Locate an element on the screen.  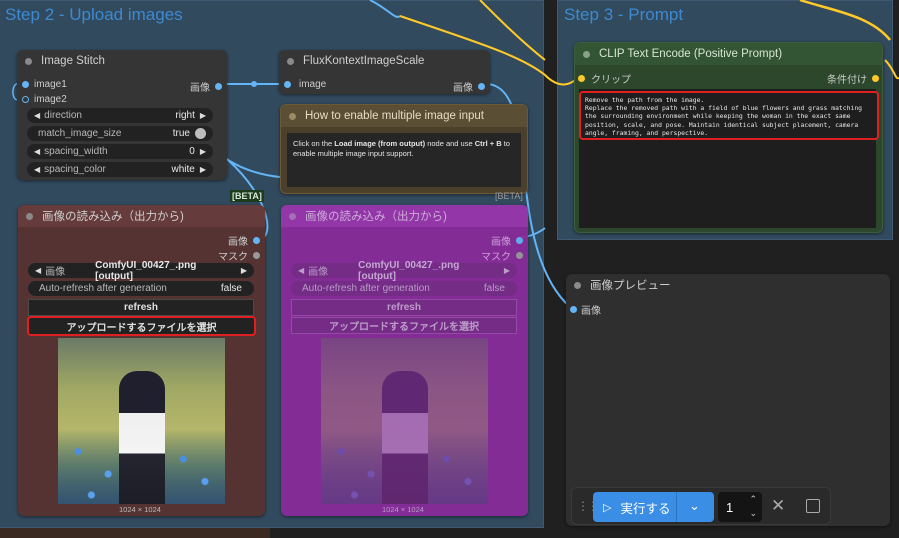
run-label: 実行する is located at coordinates (645, 508).